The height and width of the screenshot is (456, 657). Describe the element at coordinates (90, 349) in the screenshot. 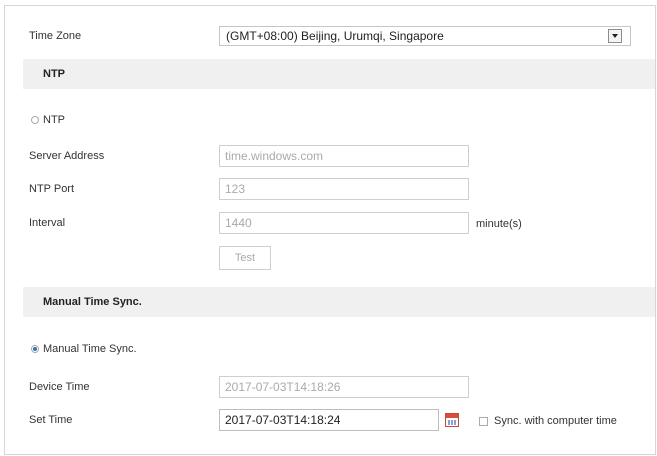

I see `manual-sync-radio-label: Manual Time Sync.` at that location.